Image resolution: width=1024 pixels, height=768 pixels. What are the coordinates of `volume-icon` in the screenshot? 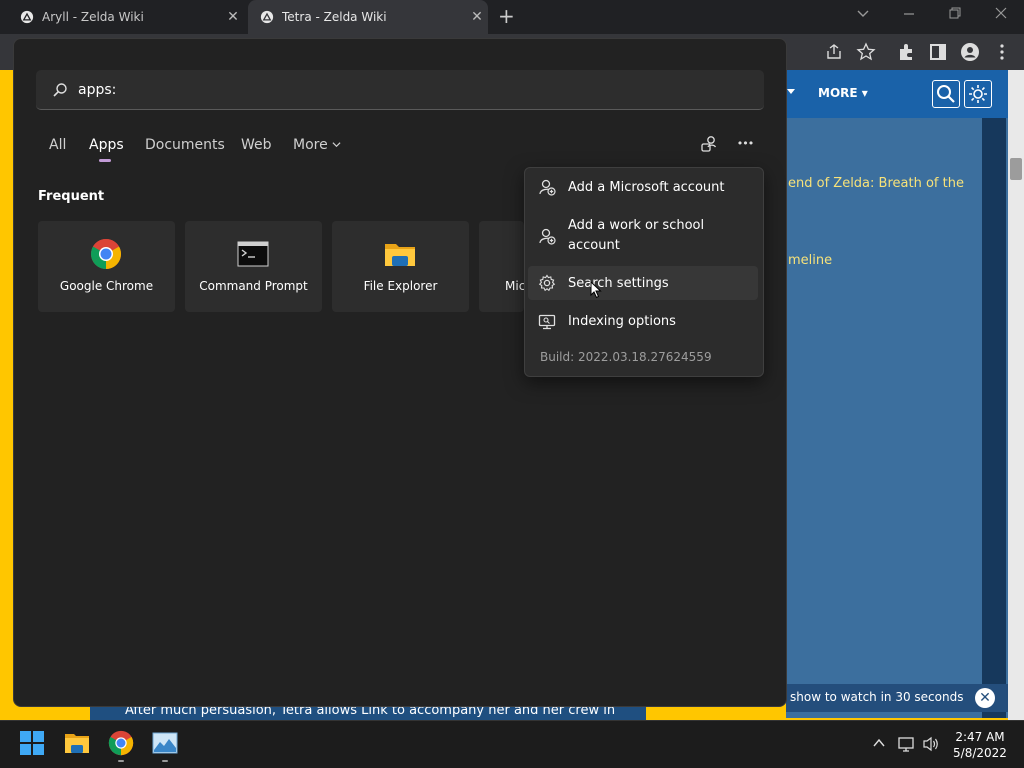 It's located at (931, 744).